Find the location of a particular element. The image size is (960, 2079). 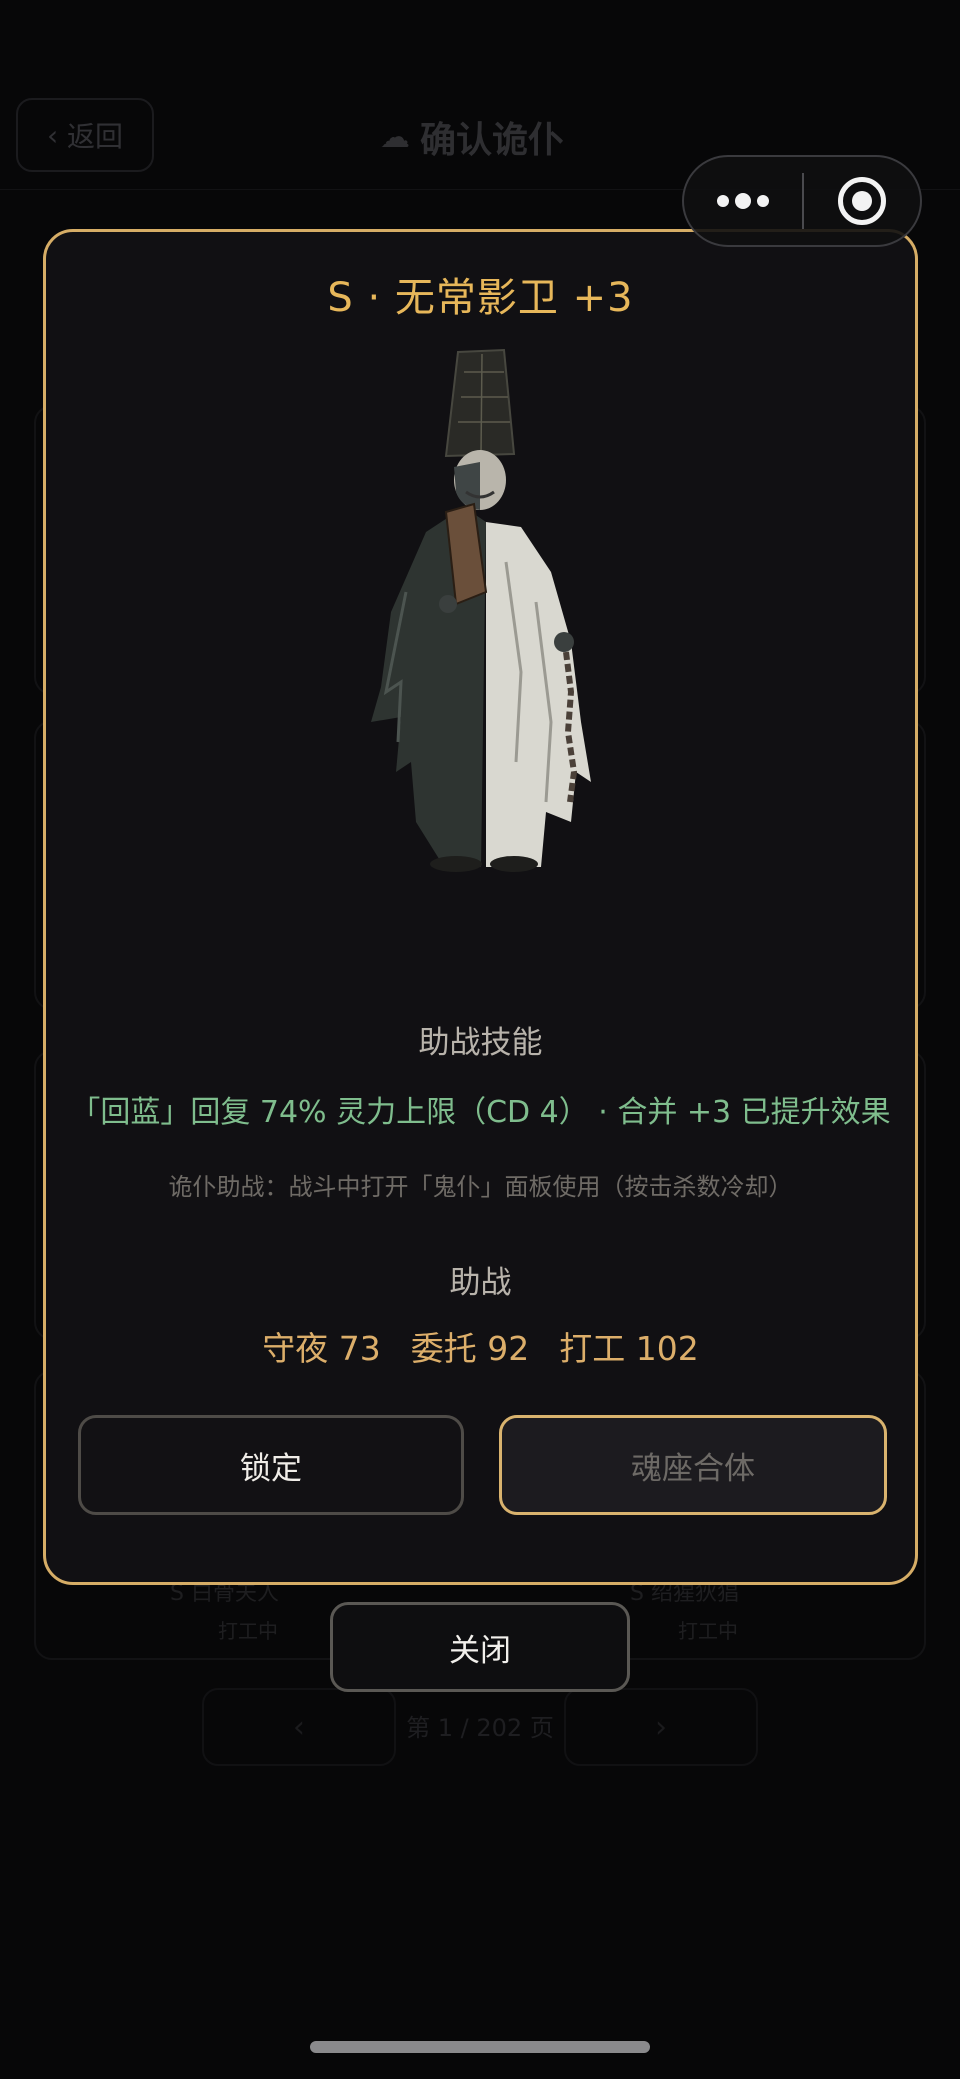

stat-night-watch: 守夜 73 is located at coordinates (321, 1348).